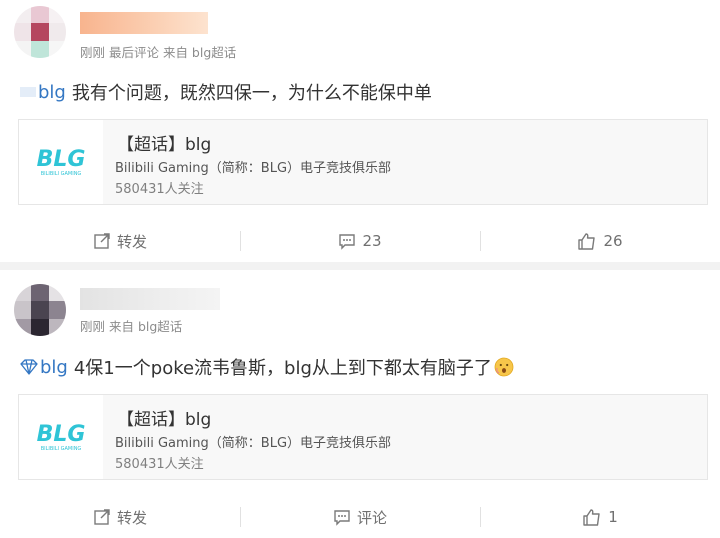  I want to click on topic-marker, so click(28, 92).